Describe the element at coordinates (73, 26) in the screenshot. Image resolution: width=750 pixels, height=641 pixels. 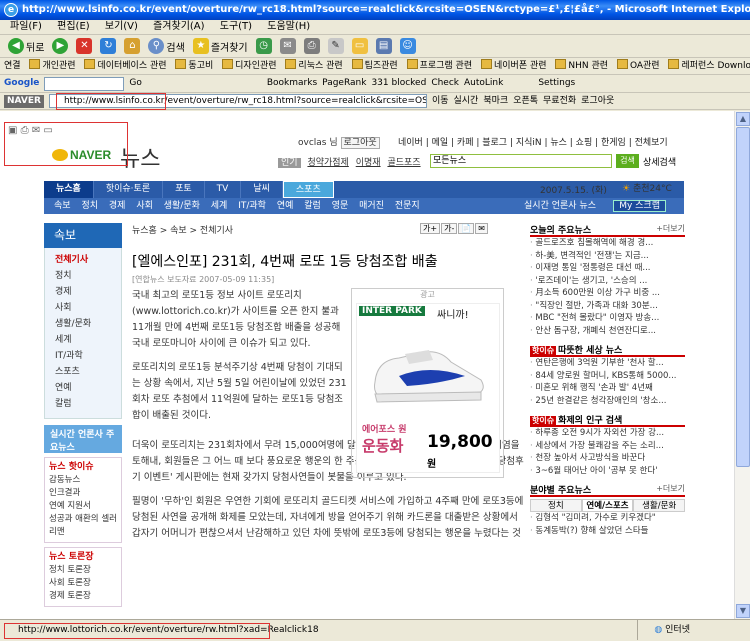
I see `menu-edit: 편집(E)` at that location.